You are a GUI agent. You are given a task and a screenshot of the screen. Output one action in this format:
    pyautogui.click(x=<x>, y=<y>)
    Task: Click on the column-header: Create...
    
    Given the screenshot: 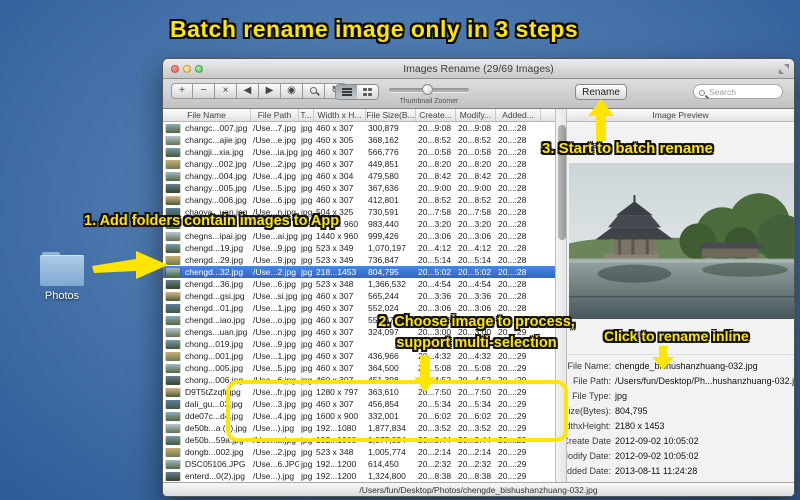 What is the action you would take?
    pyautogui.click(x=436, y=115)
    